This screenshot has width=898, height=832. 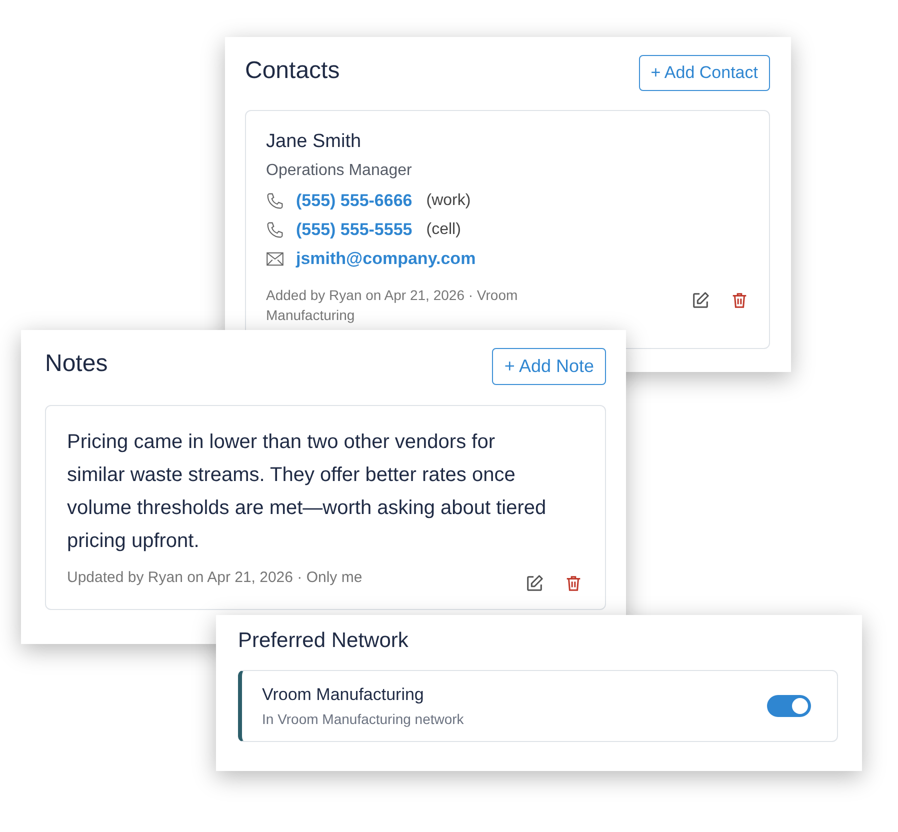 I want to click on add-note-button: + Add Note, so click(x=549, y=366).